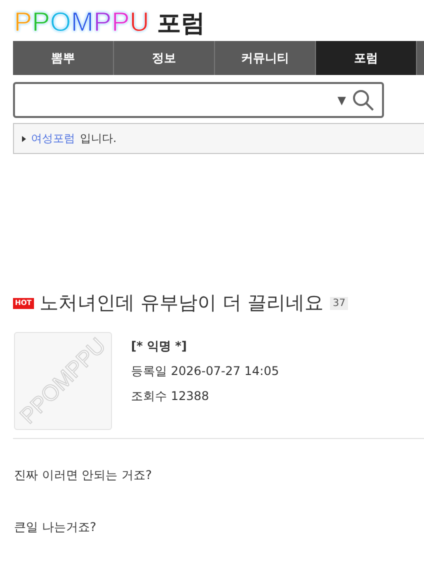  I want to click on nav-tab: 포럼, so click(366, 58).